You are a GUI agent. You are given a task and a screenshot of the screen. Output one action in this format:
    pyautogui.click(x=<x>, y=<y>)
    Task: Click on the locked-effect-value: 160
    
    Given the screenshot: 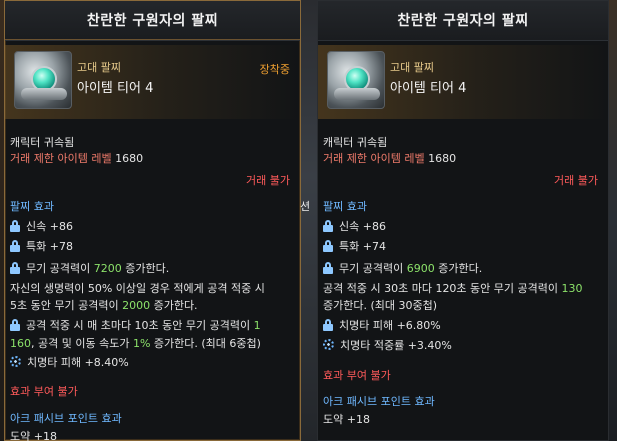 What is the action you would take?
    pyautogui.click(x=20, y=343)
    